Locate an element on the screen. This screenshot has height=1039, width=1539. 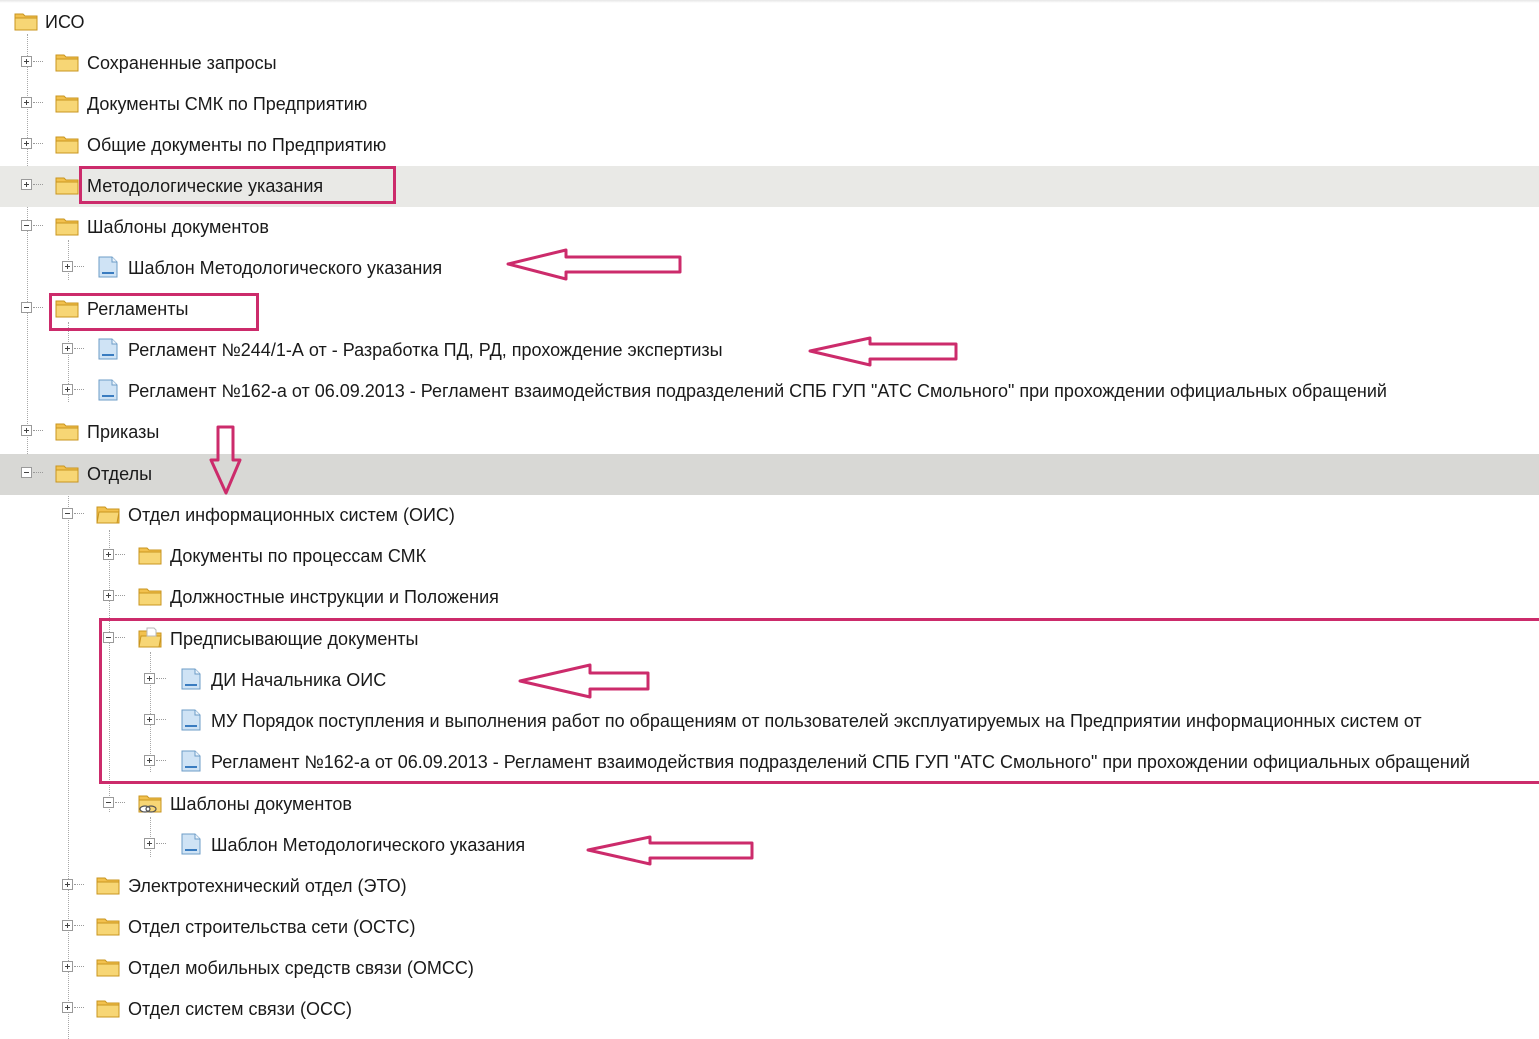
tree-node-label: Документы по процессам СМК is located at coordinates (298, 556).